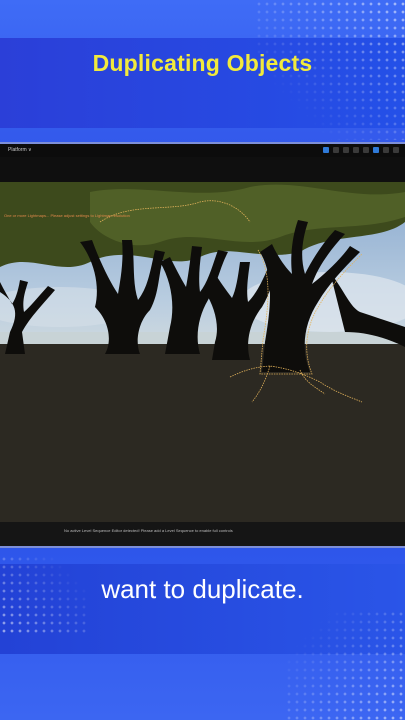 The height and width of the screenshot is (720, 405). Describe the element at coordinates (396, 150) in the screenshot. I see `maximize-viewport-icon` at that location.